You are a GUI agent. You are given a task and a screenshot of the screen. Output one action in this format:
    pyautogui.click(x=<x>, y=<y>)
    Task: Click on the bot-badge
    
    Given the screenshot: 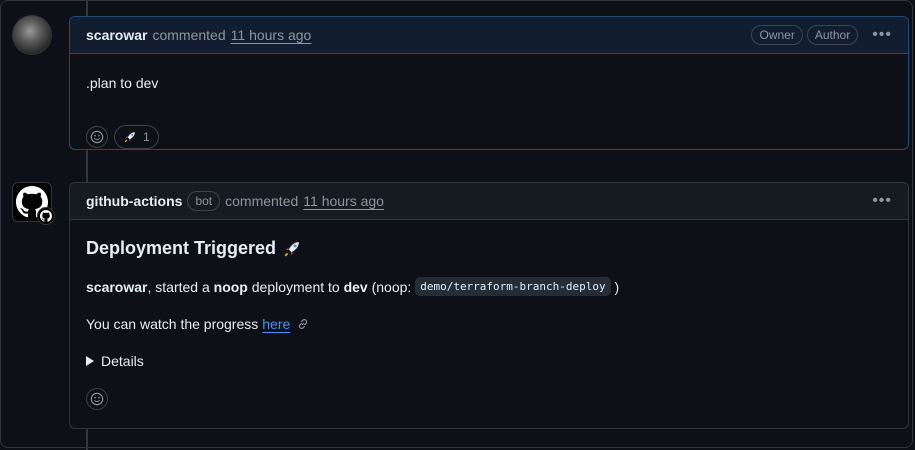 What is the action you would take?
    pyautogui.click(x=46, y=216)
    